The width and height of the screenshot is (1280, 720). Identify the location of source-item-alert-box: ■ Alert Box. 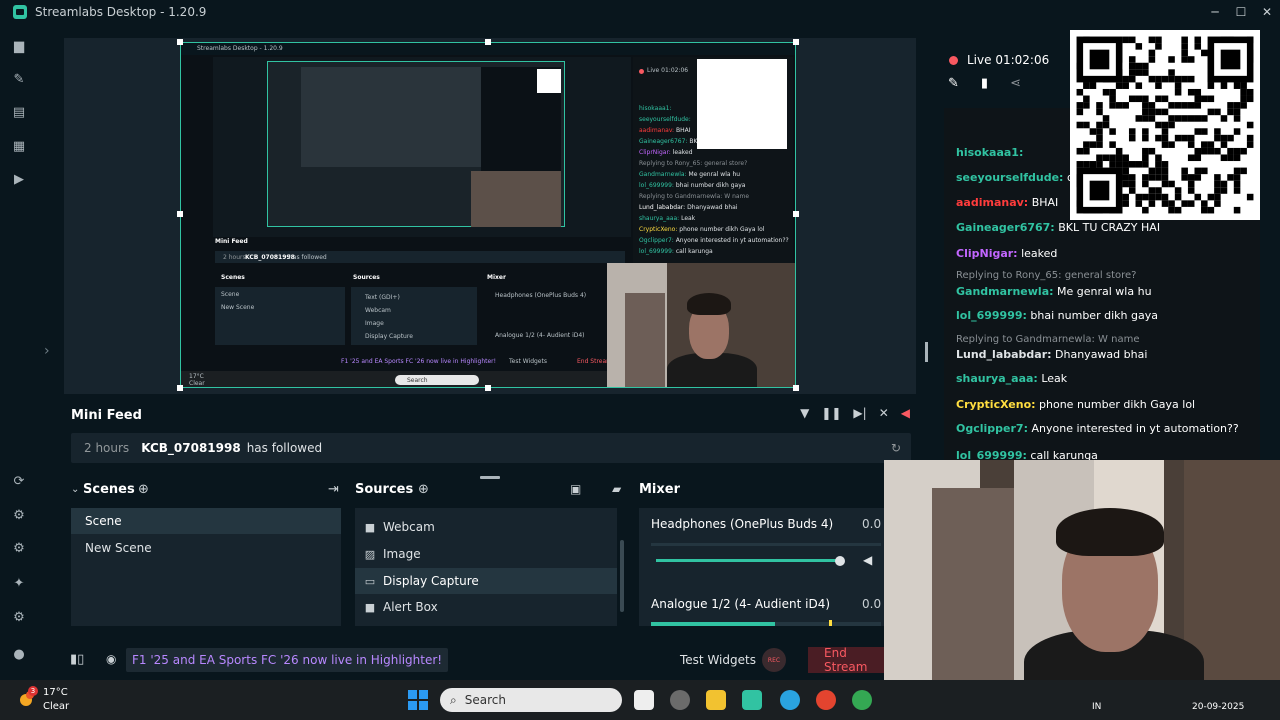
(486, 607).